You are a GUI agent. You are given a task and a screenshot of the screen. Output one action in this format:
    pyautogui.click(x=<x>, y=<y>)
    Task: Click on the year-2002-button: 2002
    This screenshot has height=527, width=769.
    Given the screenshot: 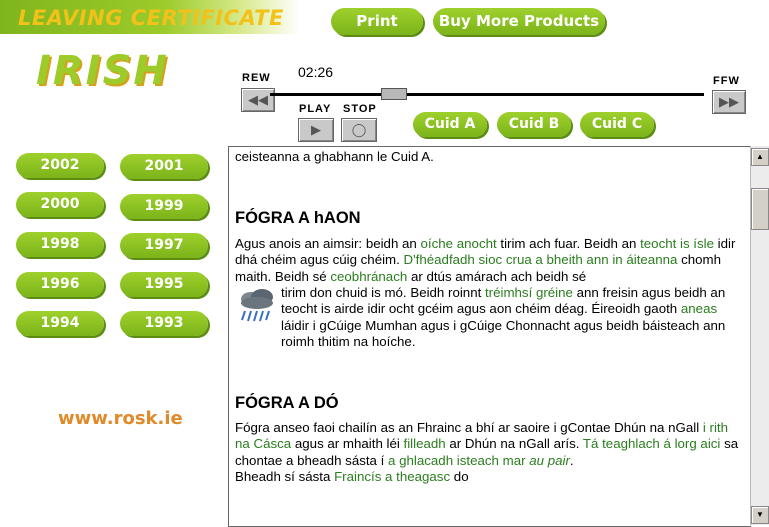 What is the action you would take?
    pyautogui.click(x=60, y=165)
    